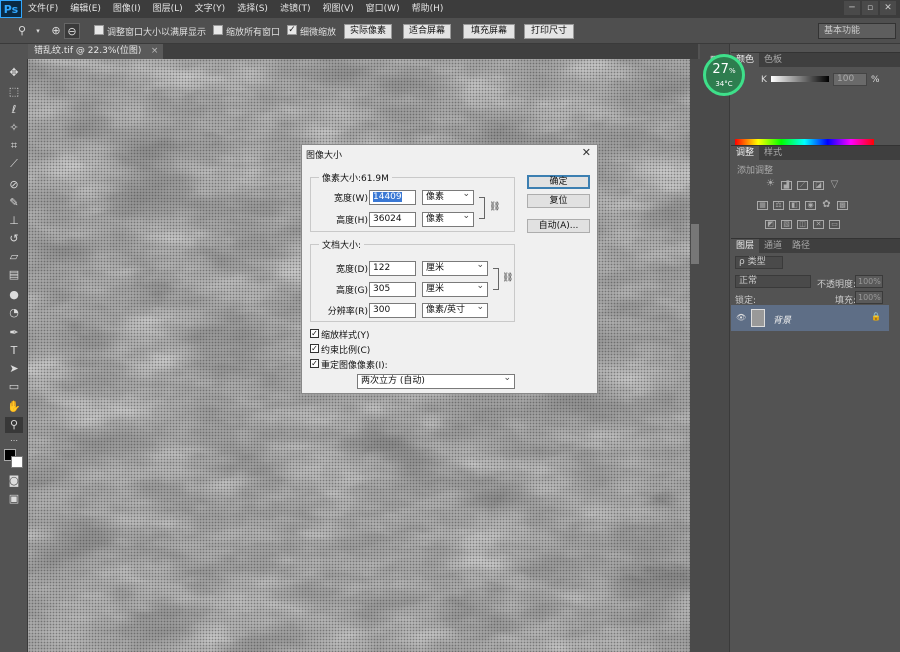  What do you see at coordinates (455, 309) in the screenshot?
I see `resolution-unit-select: 像素/英寸` at bounding box center [455, 309].